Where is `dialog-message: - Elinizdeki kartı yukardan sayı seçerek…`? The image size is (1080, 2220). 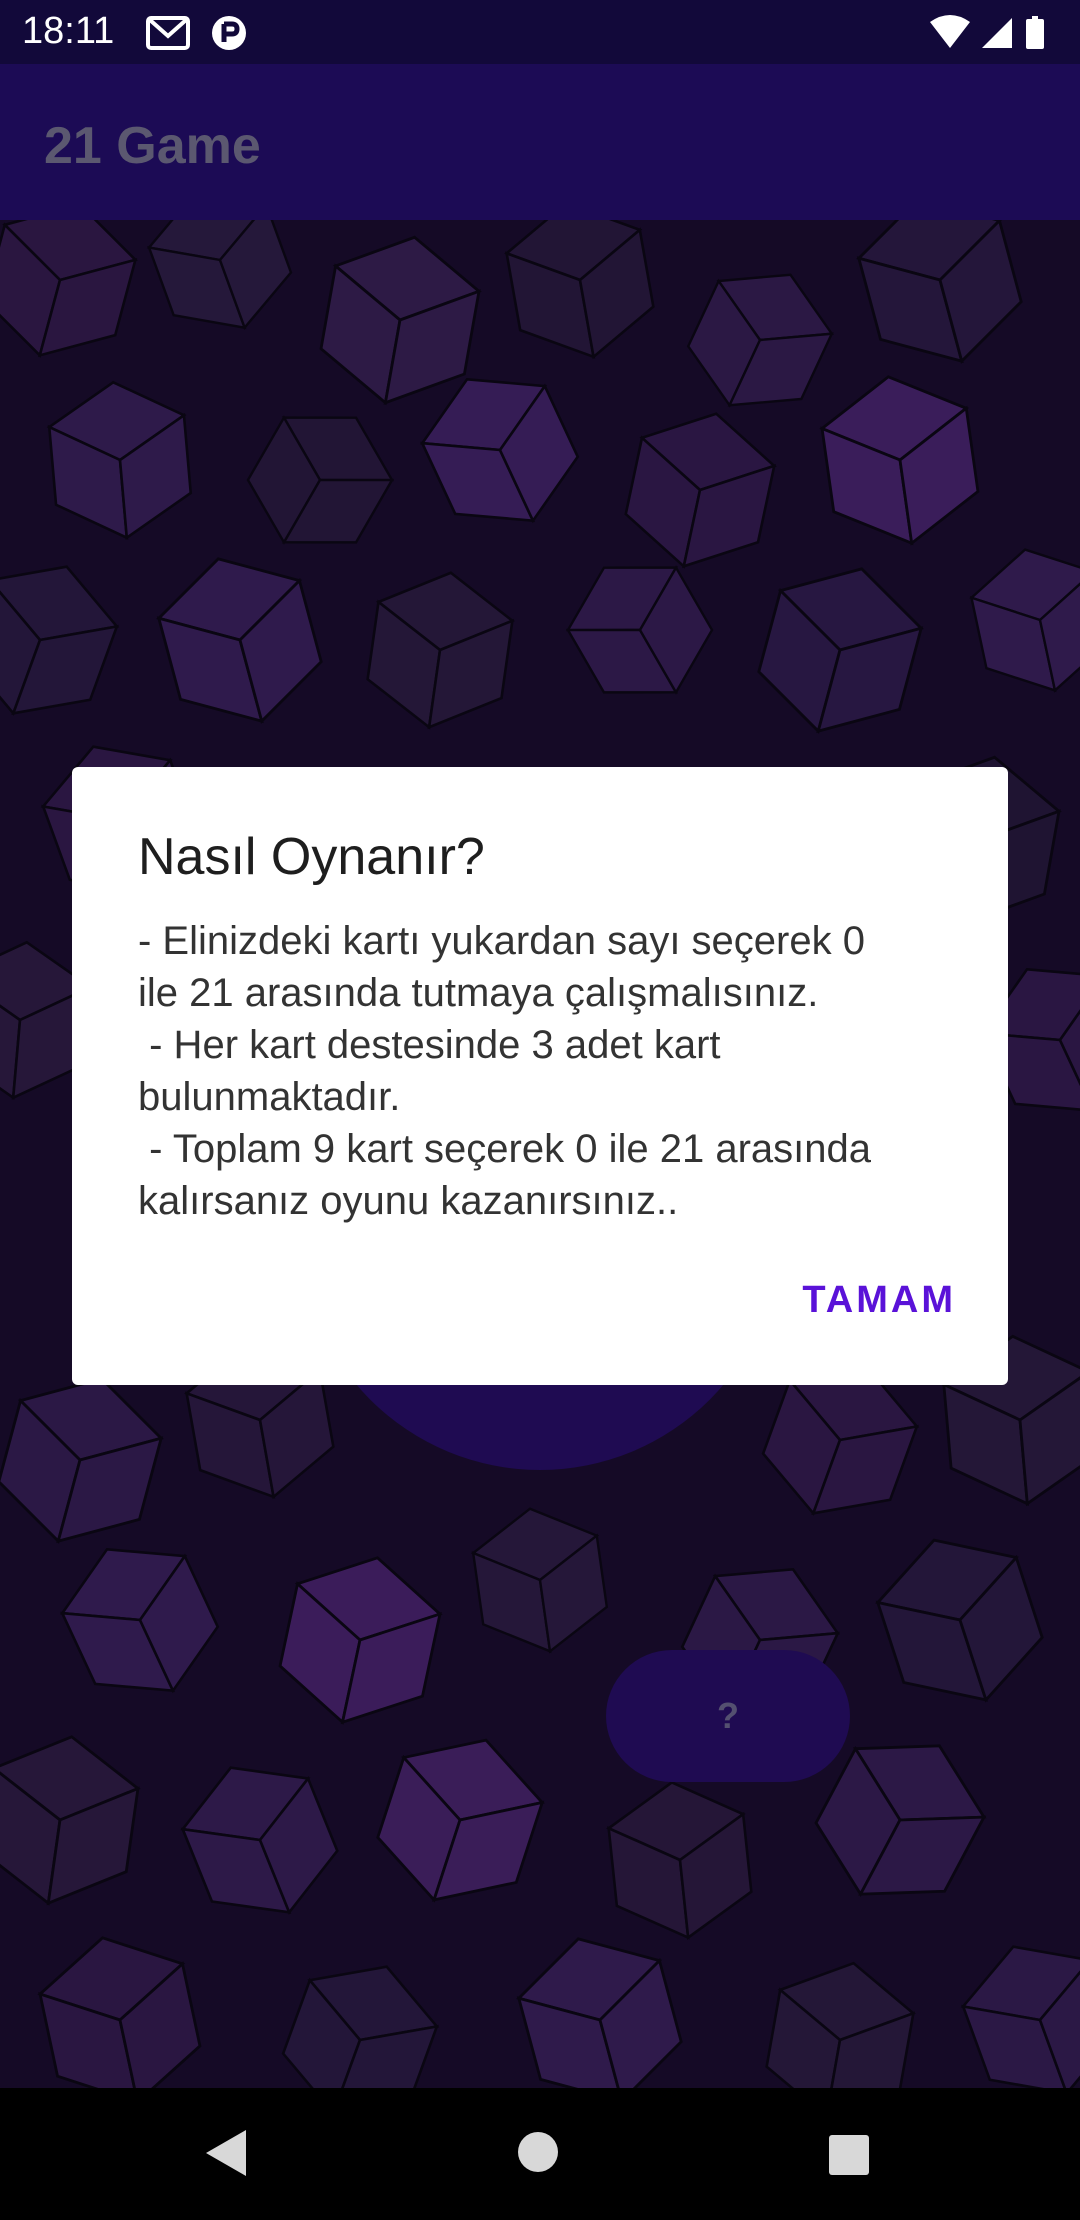
dialog-message: - Elinizdeki kartı yukardan sayı seçerek… is located at coordinates (504, 1071).